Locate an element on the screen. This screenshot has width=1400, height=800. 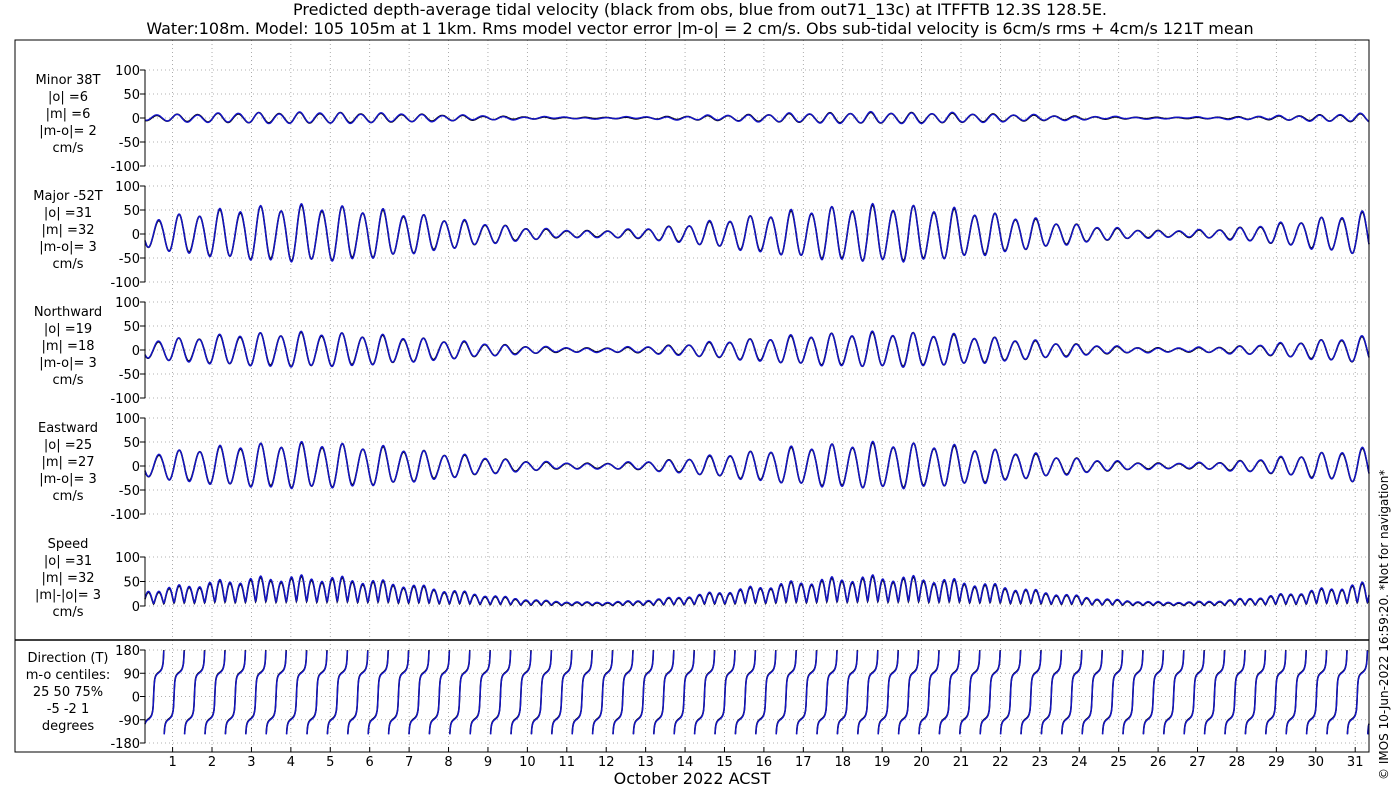
panel-label-northward: |m| =18 is located at coordinates (68, 346).